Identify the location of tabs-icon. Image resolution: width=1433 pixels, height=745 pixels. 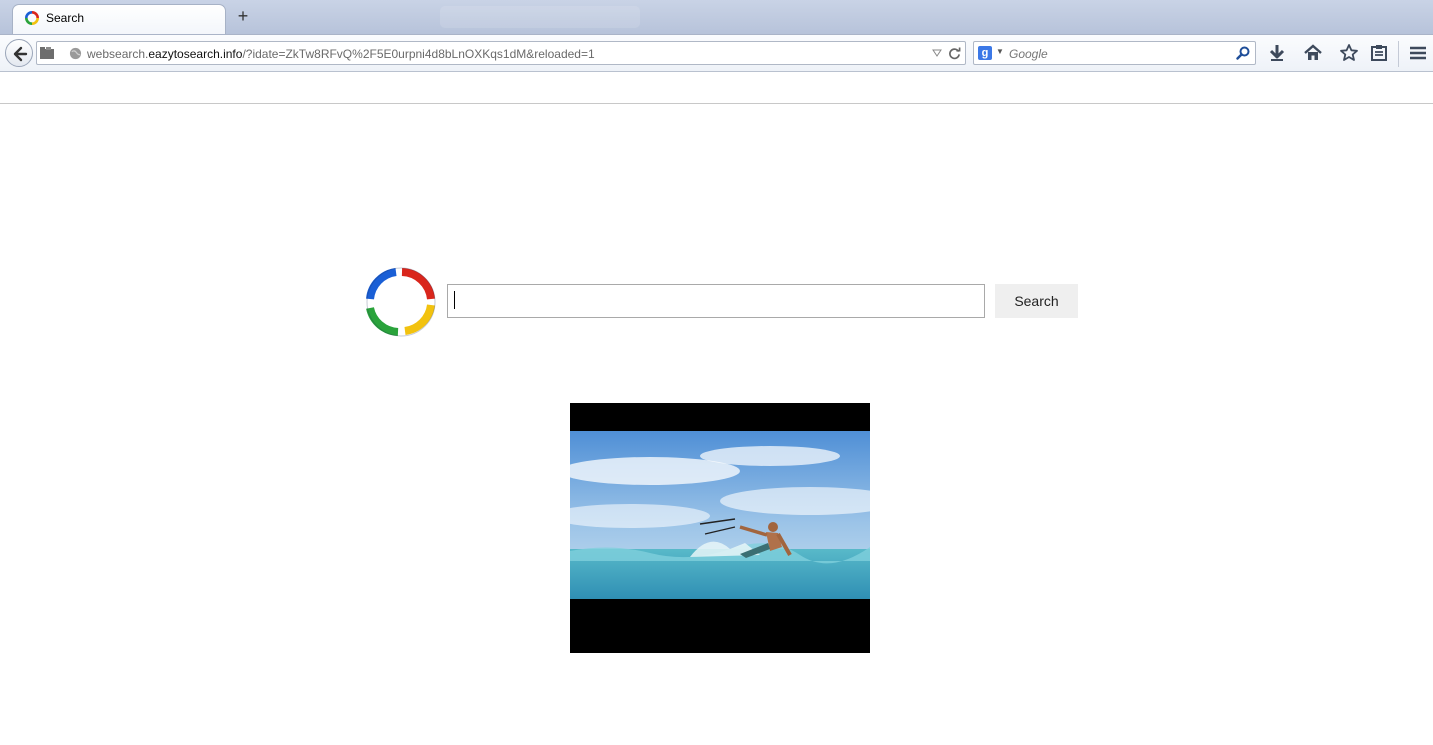
(47, 53).